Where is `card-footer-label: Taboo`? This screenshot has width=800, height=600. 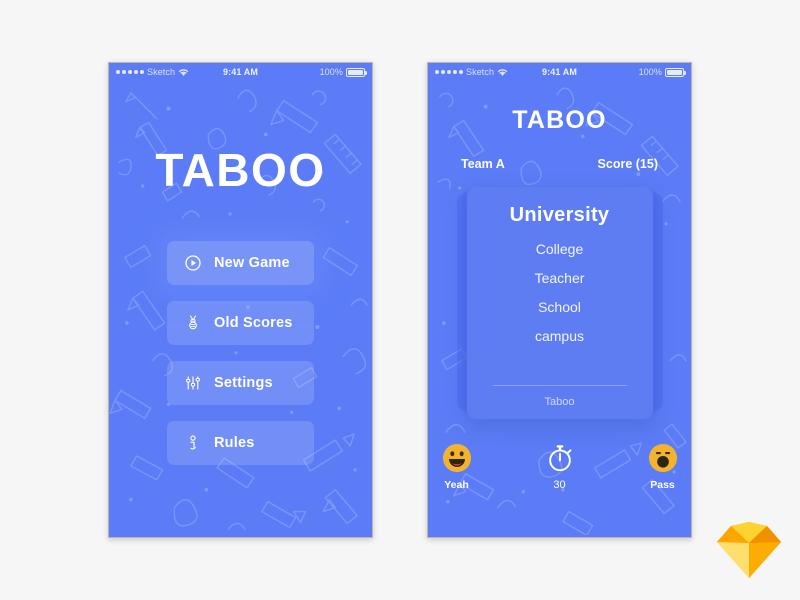
card-footer-label: Taboo is located at coordinates (560, 397).